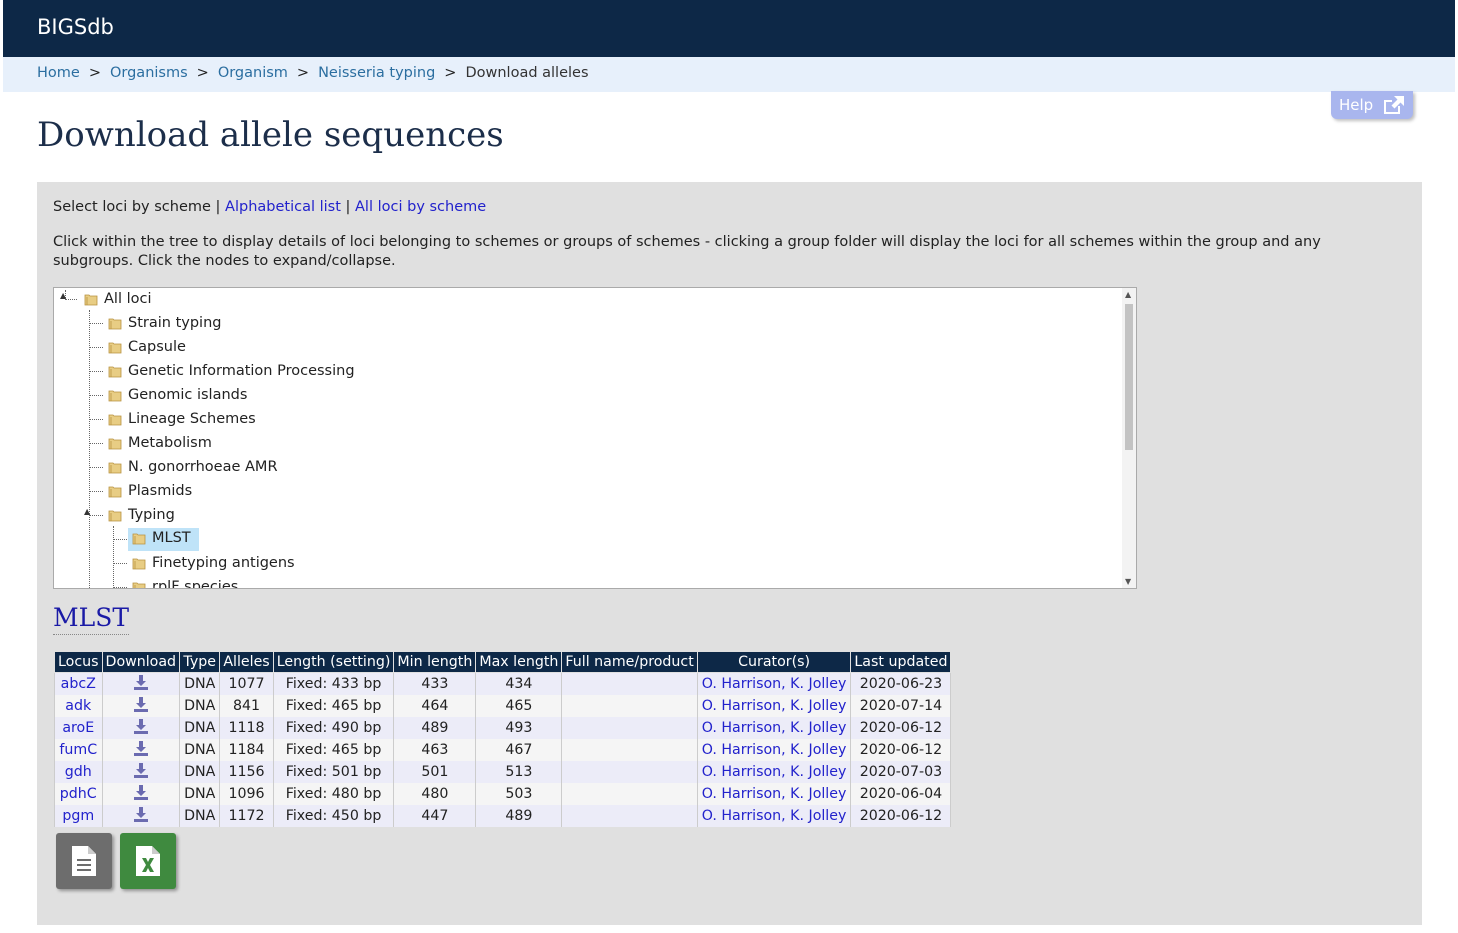 The image size is (1458, 933). Describe the element at coordinates (901, 662) in the screenshot. I see `column-header: Last updated` at that location.